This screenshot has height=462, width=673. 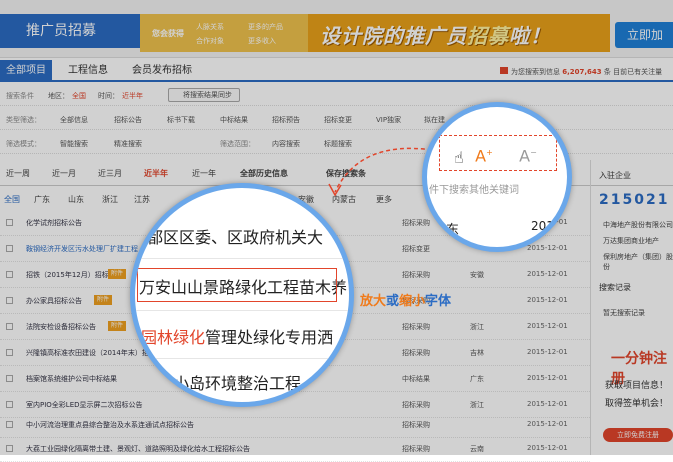 I want to click on callout-shrink: 缩小, so click(x=412, y=301).